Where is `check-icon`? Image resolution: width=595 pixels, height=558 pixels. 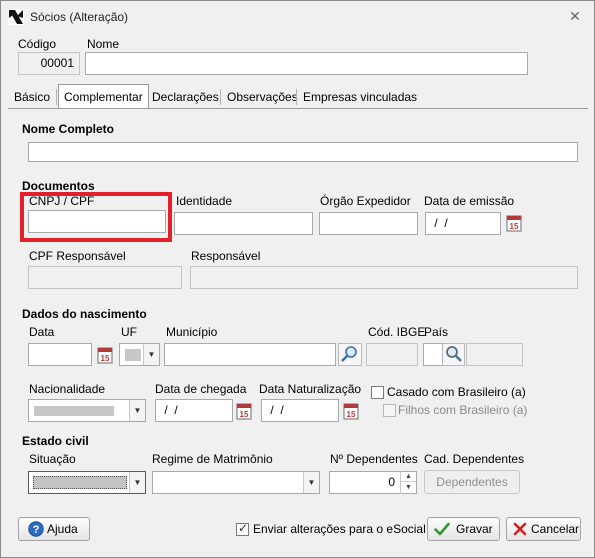 check-icon is located at coordinates (442, 529).